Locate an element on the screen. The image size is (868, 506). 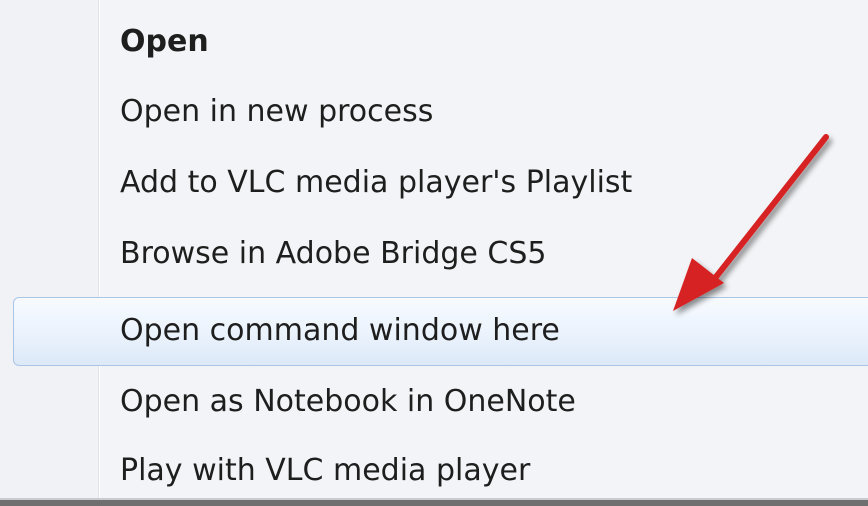
menu-item-browse-in-adobe-bridge: Browse in Adobe Bridge CS5 is located at coordinates (434, 255).